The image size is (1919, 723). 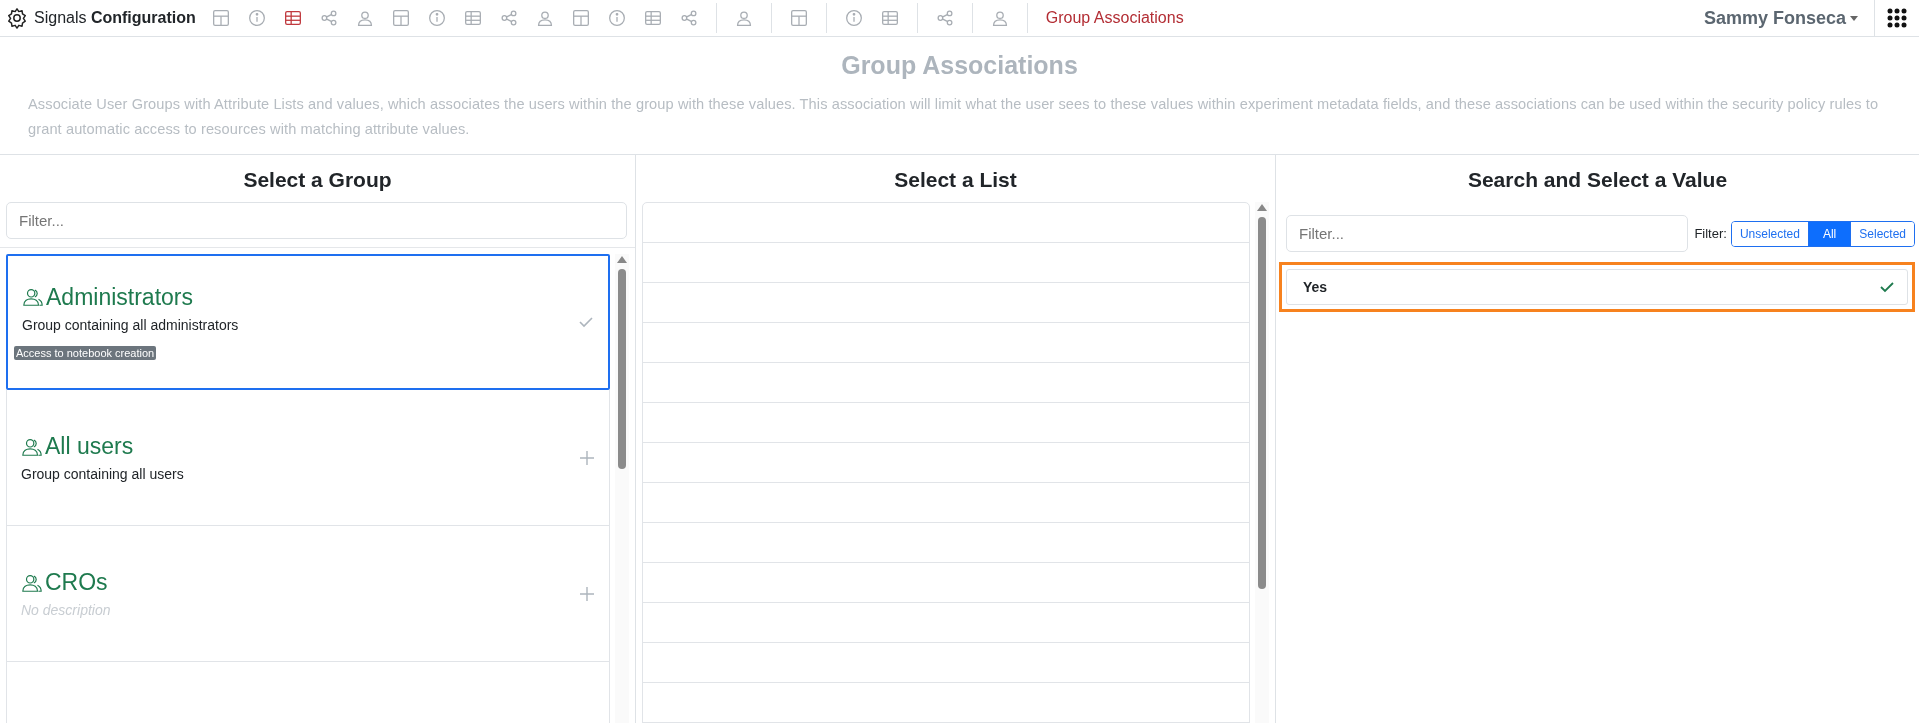 I want to click on app-title: Signals Configuration, so click(x=115, y=18).